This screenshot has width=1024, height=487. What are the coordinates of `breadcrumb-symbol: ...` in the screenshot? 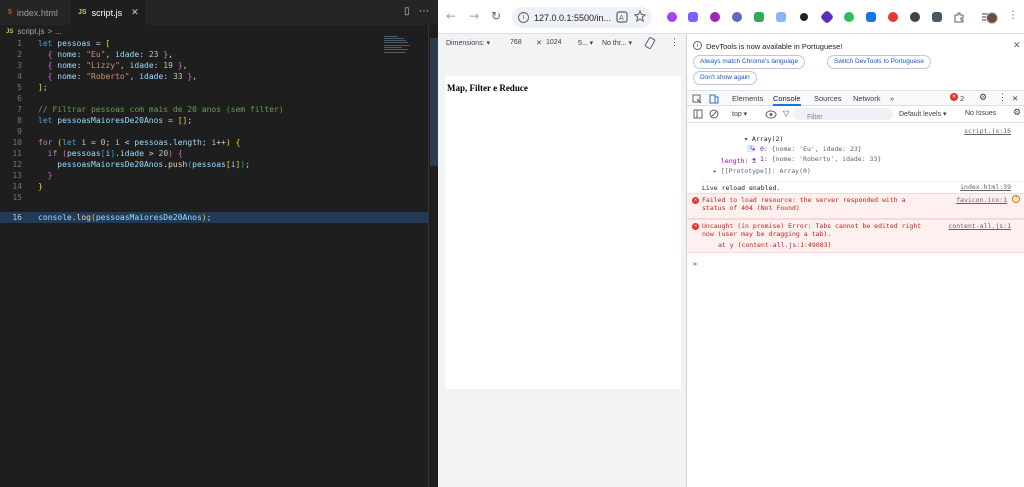 It's located at (58, 31).